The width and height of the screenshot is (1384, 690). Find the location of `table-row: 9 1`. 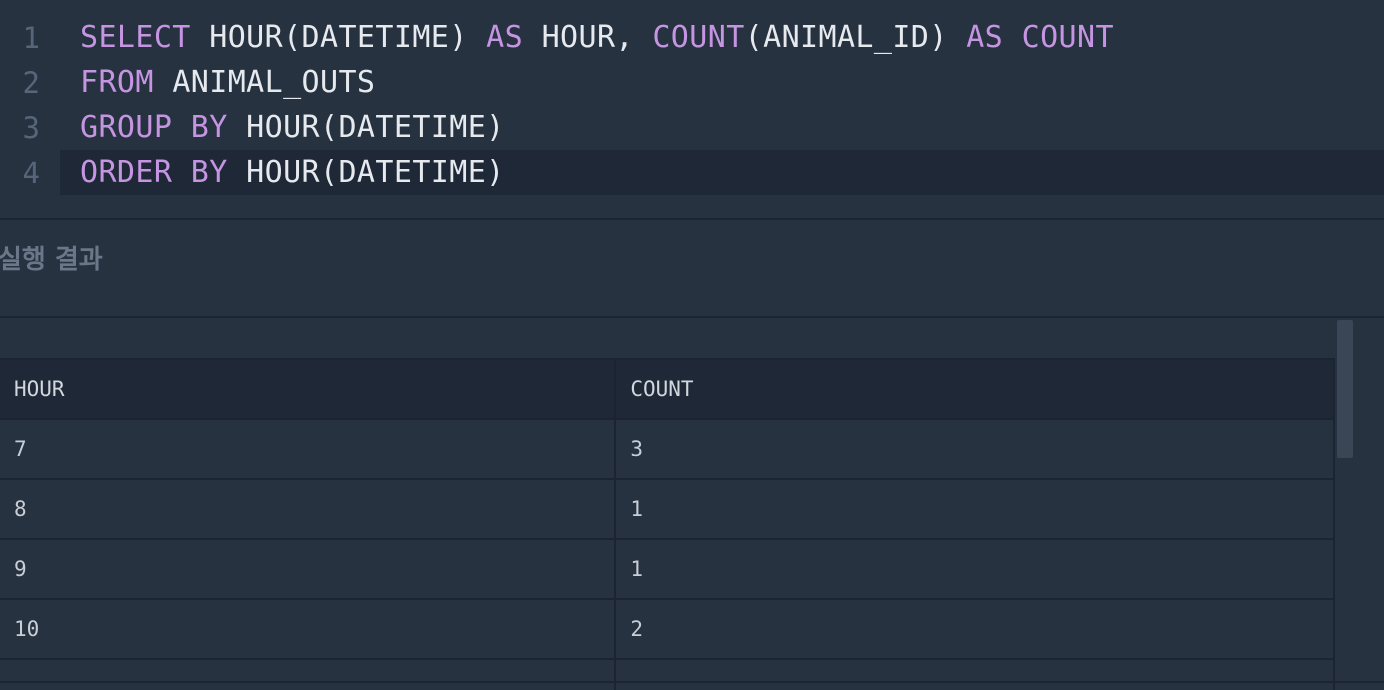

table-row: 9 1 is located at coordinates (667, 569).